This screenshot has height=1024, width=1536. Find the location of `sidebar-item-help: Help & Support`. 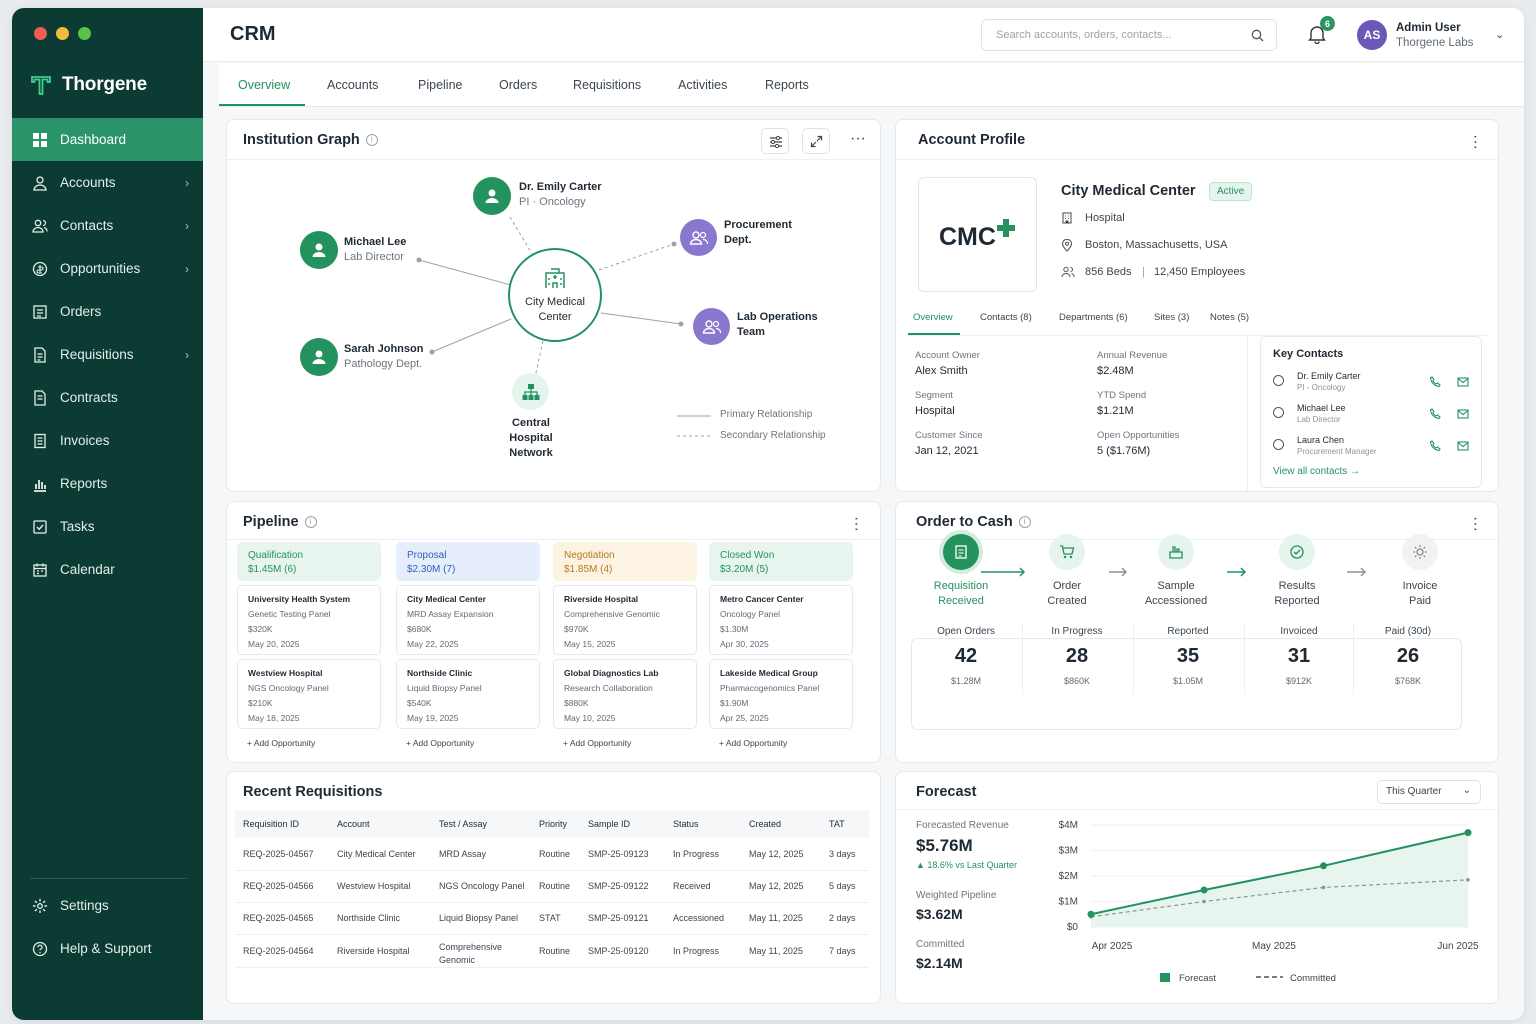

sidebar-item-help: Help & Support is located at coordinates (107, 948).